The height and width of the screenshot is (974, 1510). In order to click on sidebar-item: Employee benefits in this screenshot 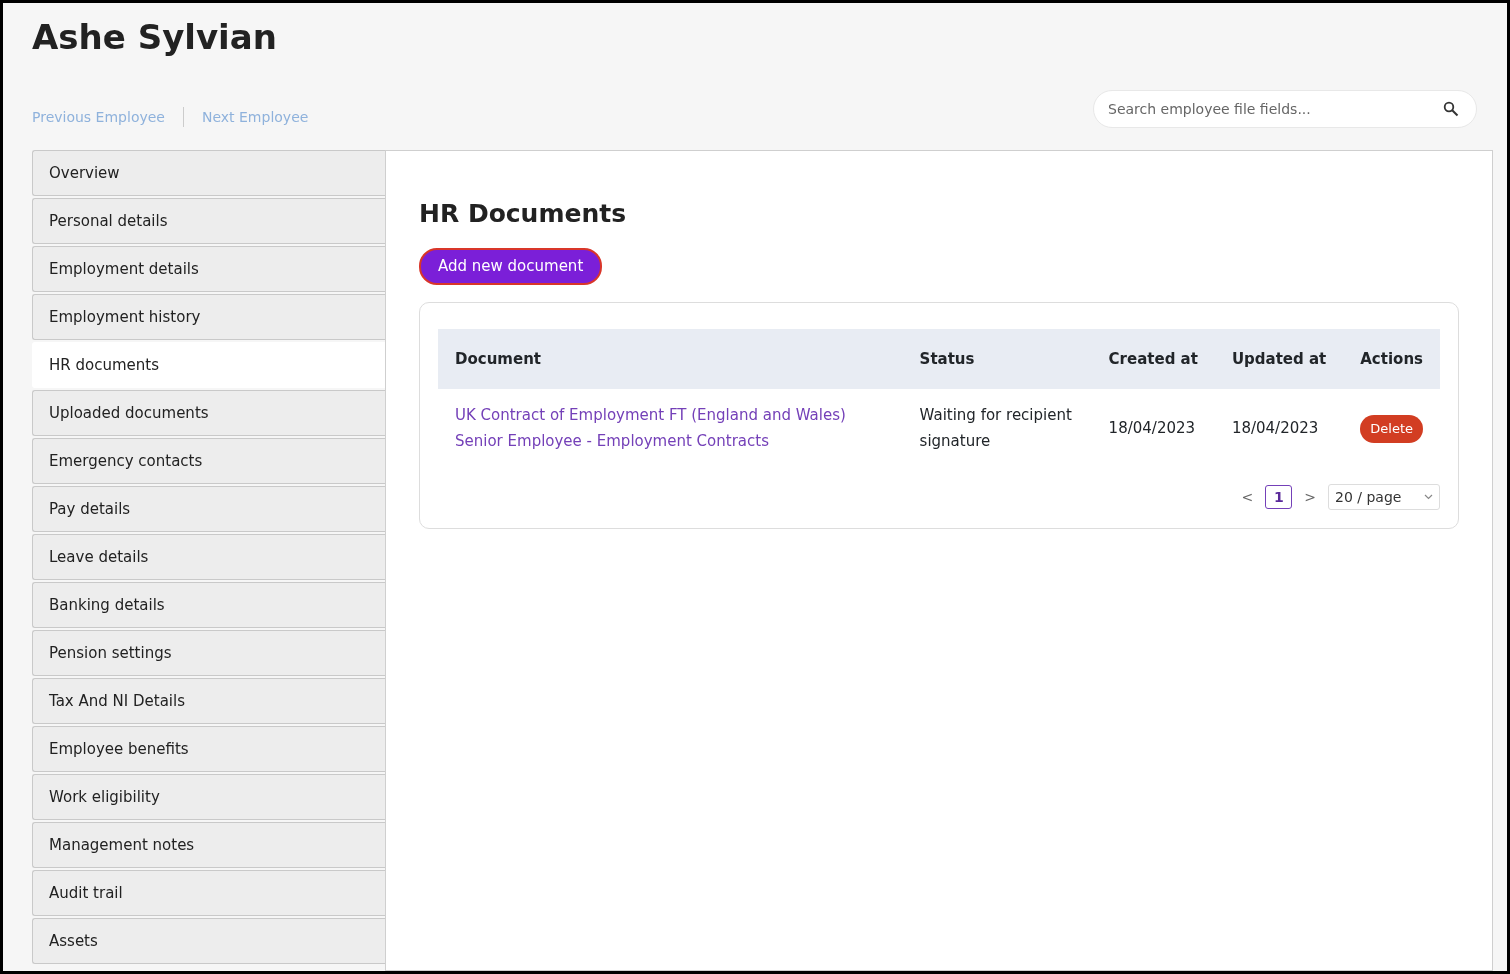, I will do `click(208, 748)`.